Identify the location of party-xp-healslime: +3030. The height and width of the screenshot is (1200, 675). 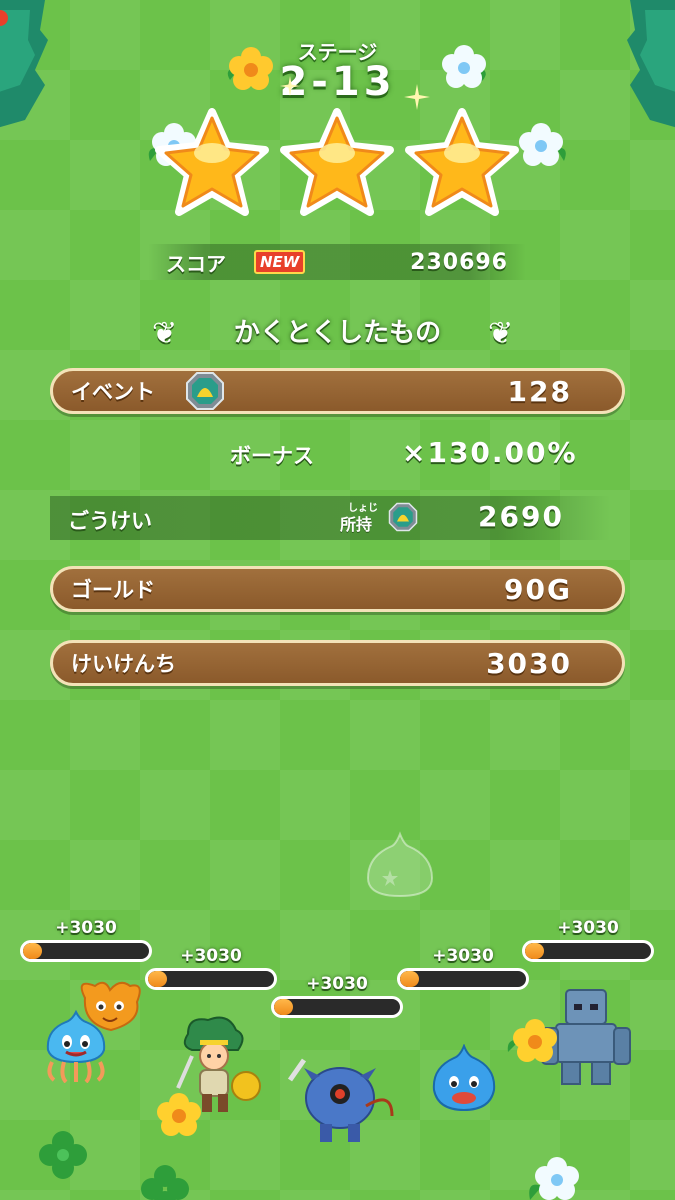
(86, 940).